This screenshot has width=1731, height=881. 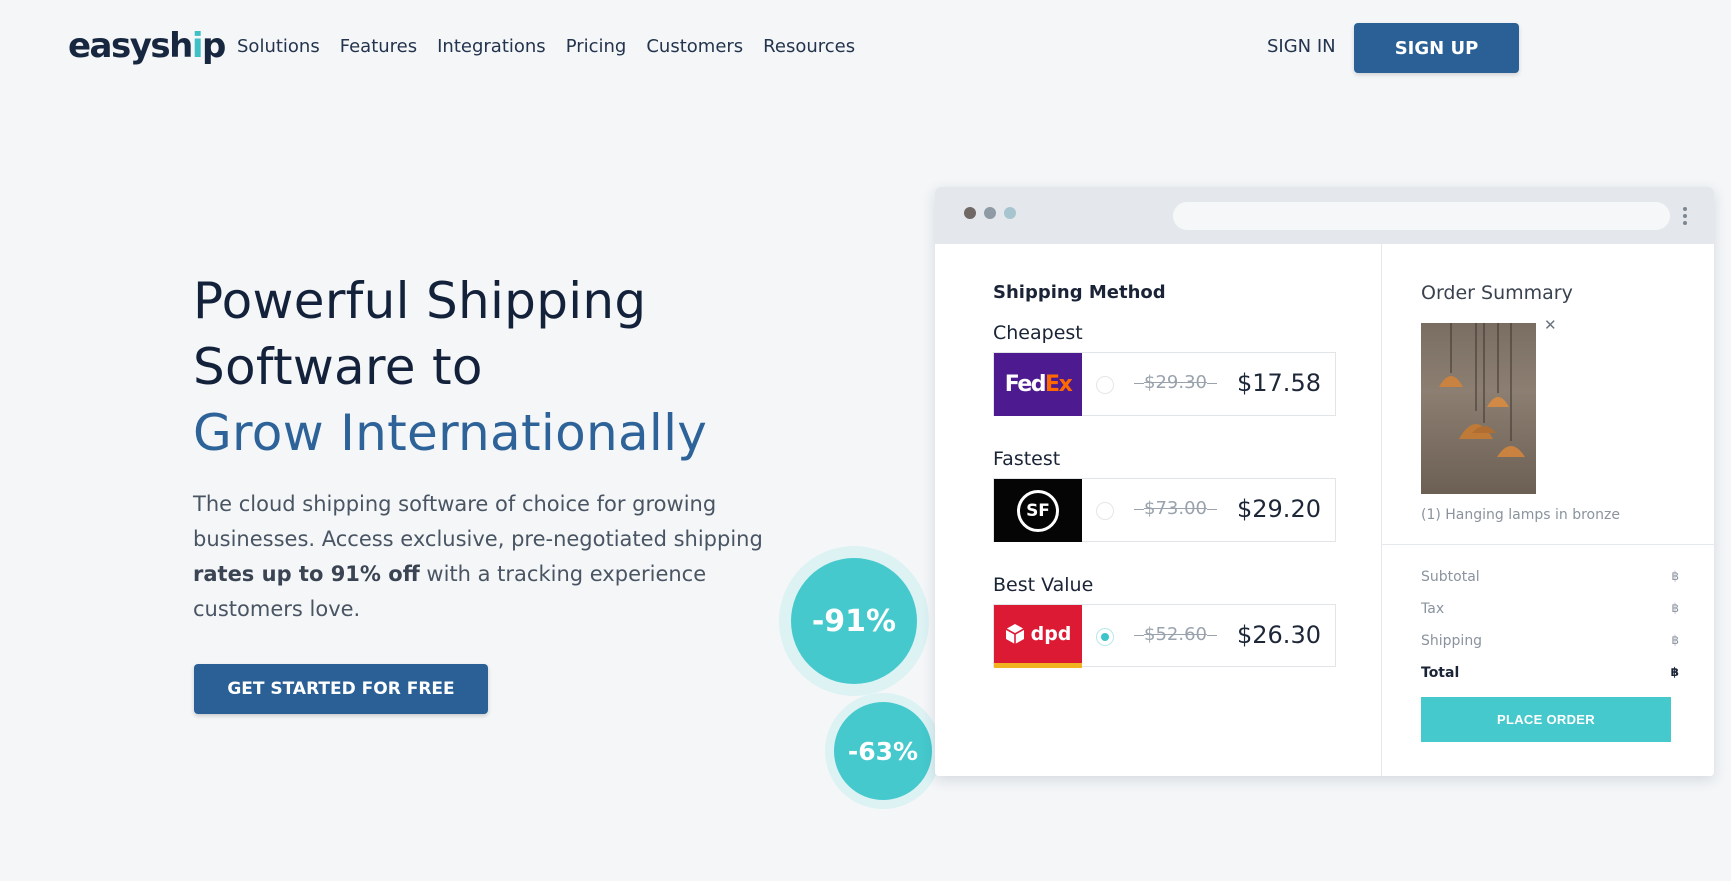 What do you see at coordinates (1038, 333) in the screenshot?
I see `rate-label-cheapest: Cheapest` at bounding box center [1038, 333].